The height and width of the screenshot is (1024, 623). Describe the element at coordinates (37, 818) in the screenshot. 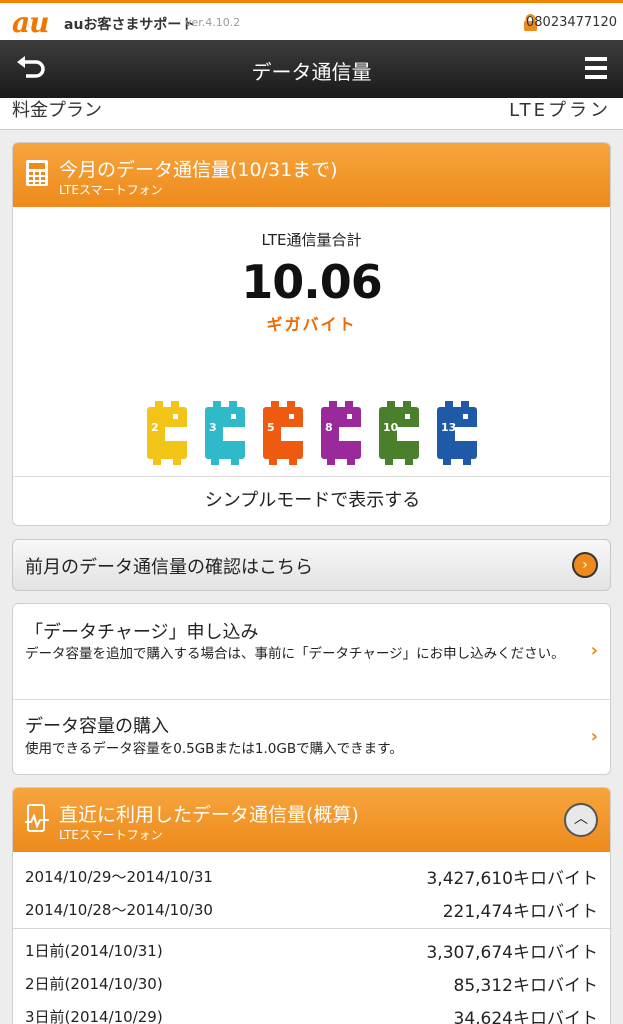

I see `phone-chart-icon` at that location.